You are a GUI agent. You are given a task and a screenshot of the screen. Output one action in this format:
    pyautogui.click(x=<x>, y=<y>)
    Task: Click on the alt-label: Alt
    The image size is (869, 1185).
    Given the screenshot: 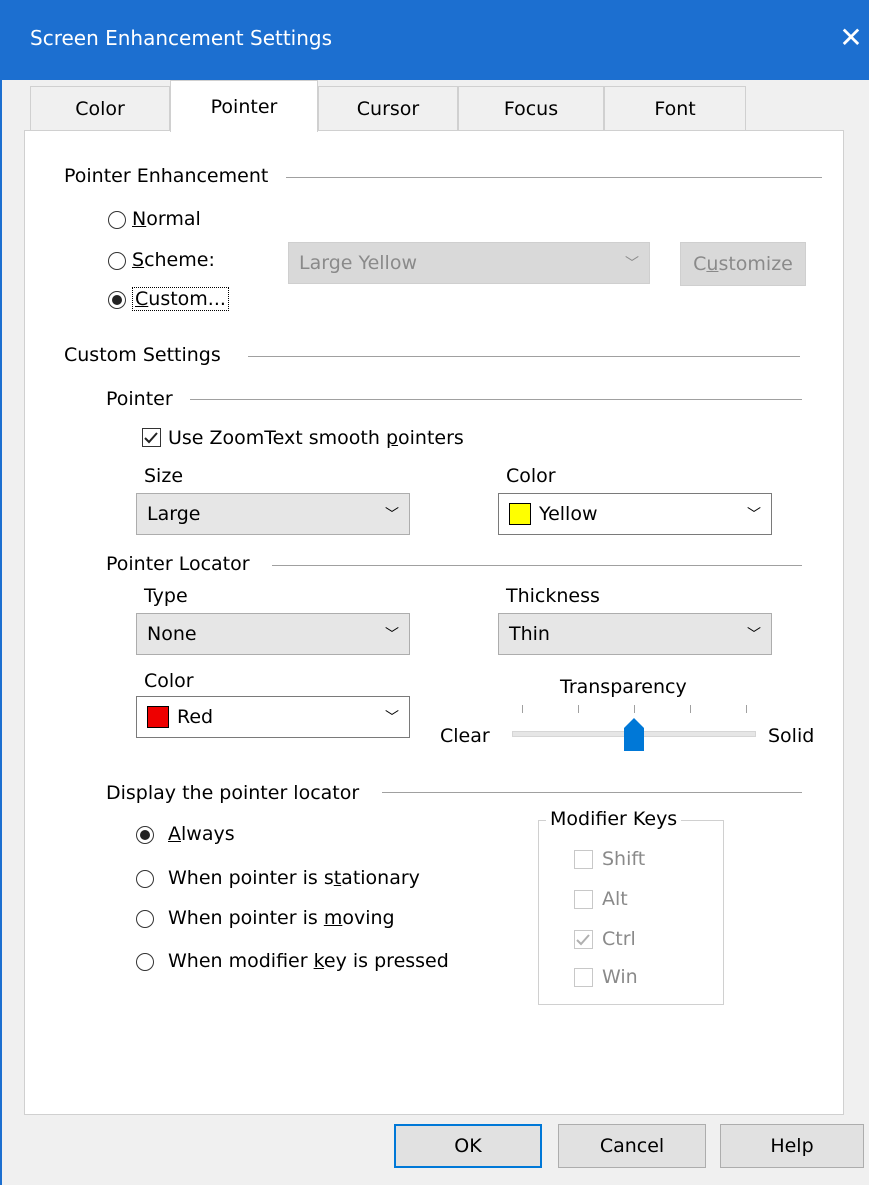 What is the action you would take?
    pyautogui.click(x=615, y=899)
    